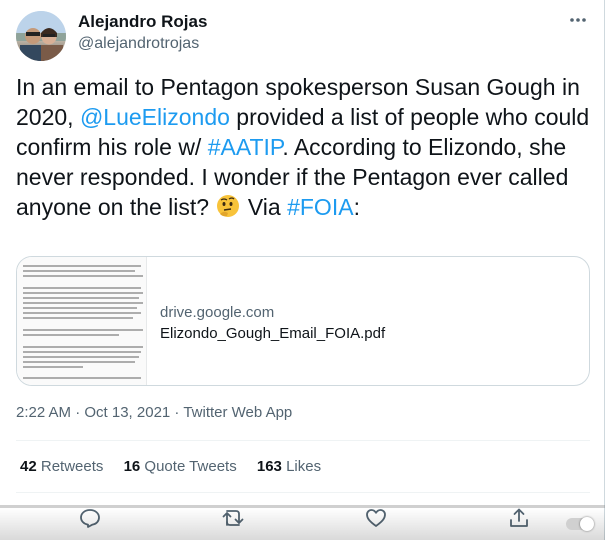  I want to click on document-thumbnail, so click(82, 321).